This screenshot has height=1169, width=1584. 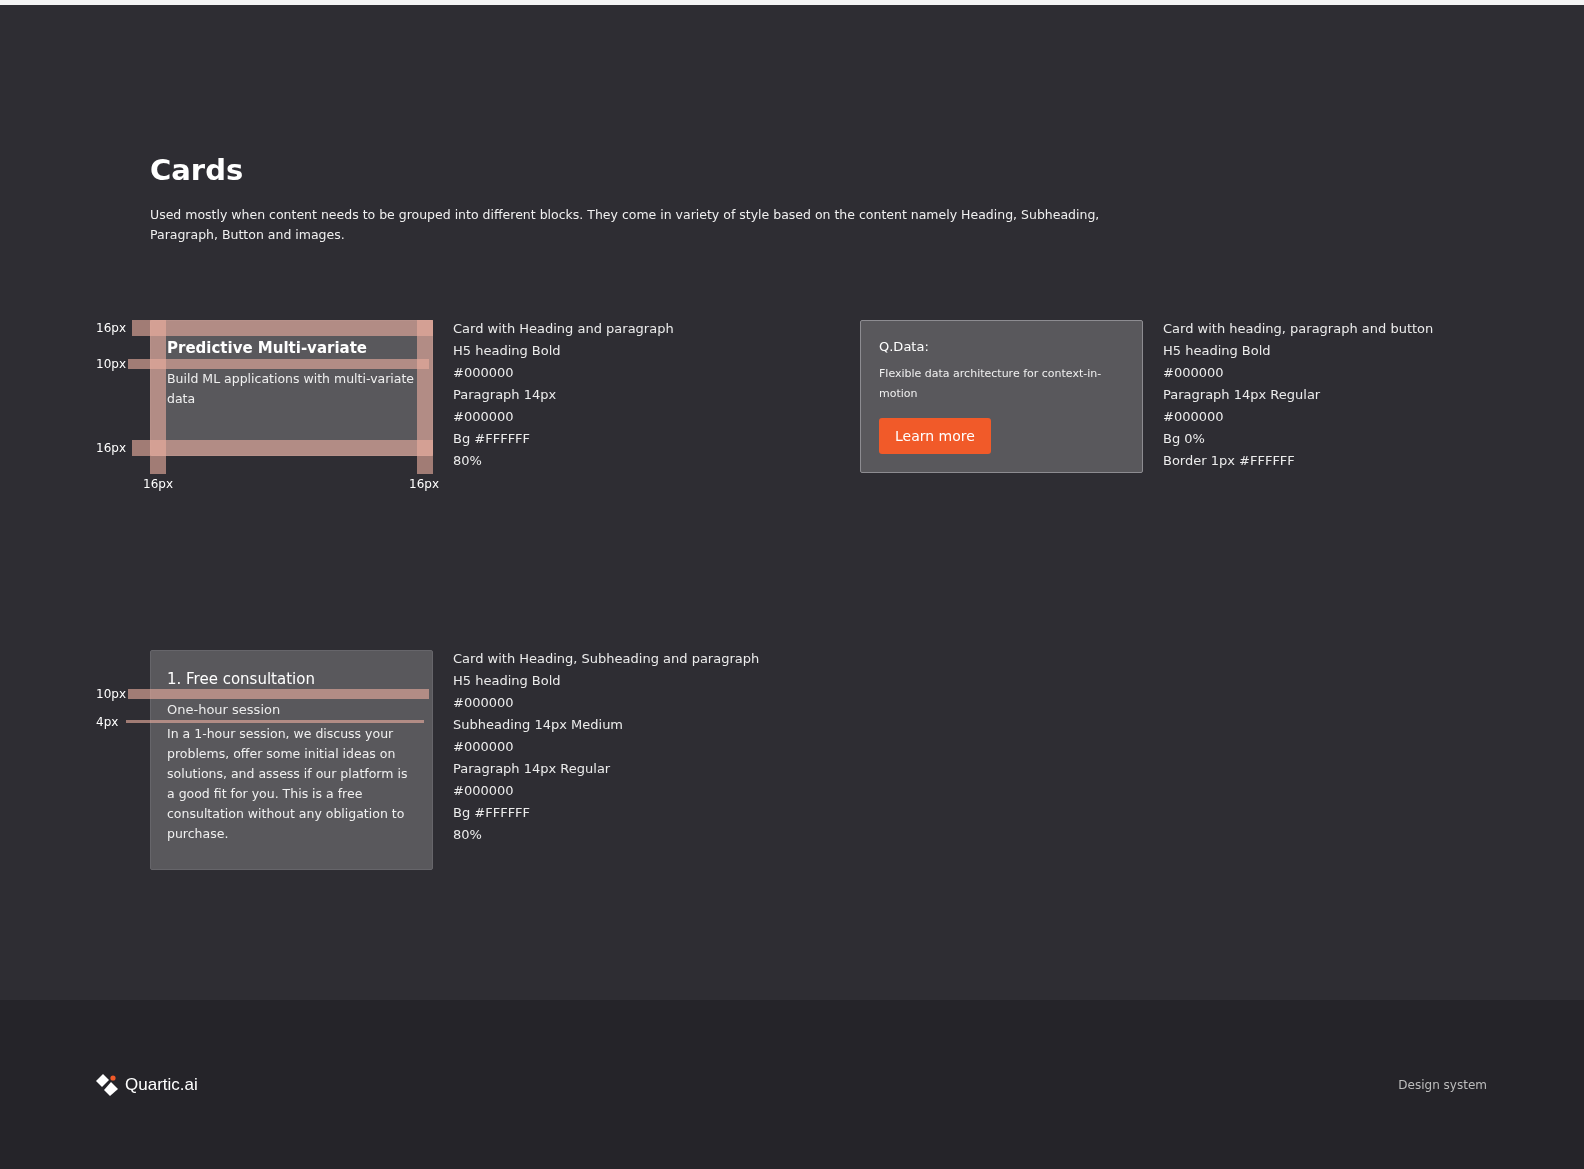 What do you see at coordinates (1442, 1084) in the screenshot?
I see `footer-section: Design system` at bounding box center [1442, 1084].